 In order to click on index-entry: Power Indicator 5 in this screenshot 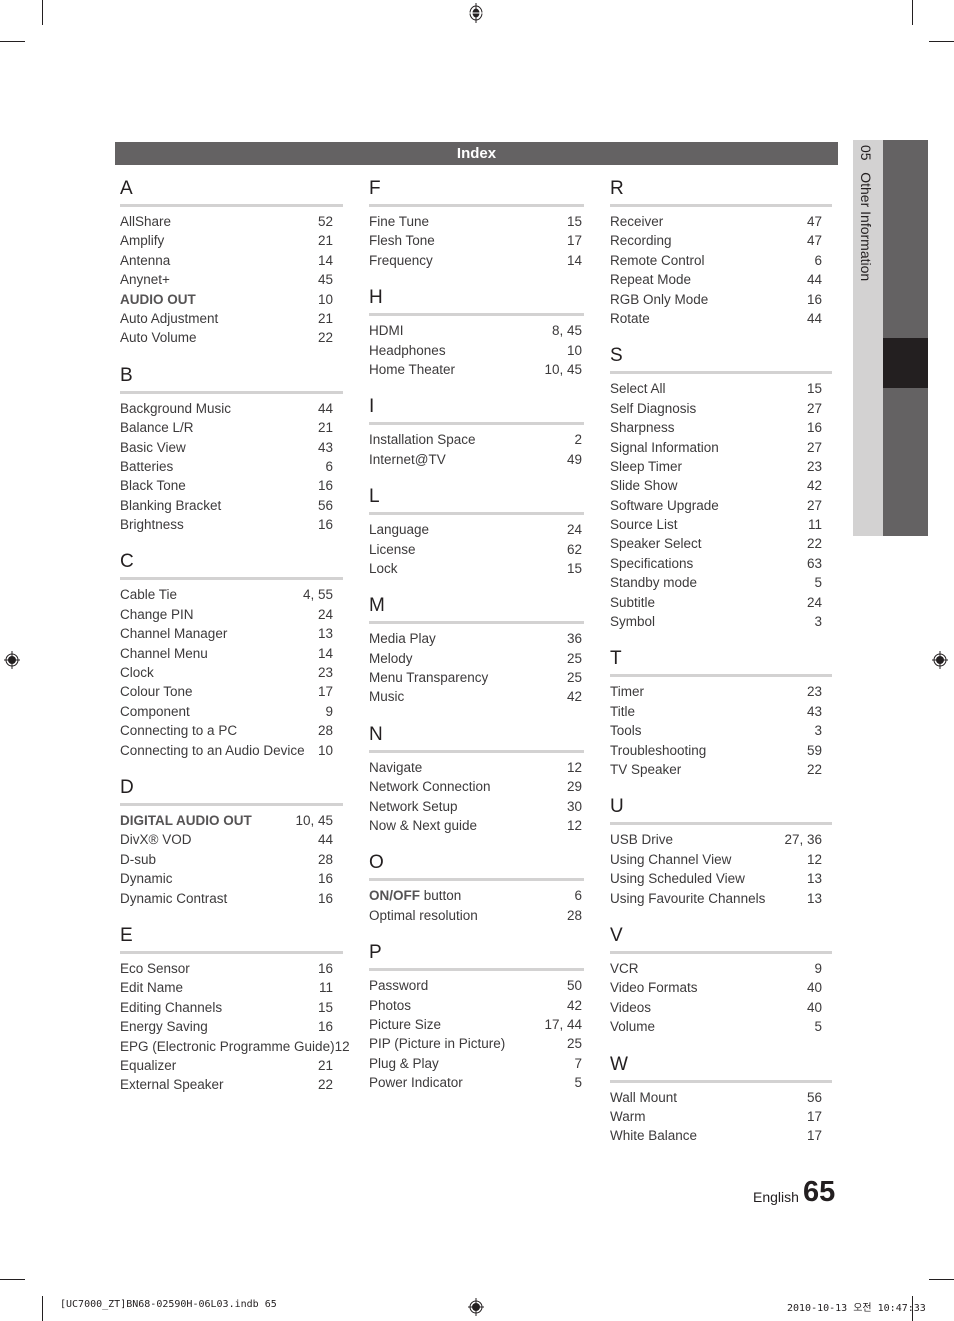, I will do `click(476, 1082)`.